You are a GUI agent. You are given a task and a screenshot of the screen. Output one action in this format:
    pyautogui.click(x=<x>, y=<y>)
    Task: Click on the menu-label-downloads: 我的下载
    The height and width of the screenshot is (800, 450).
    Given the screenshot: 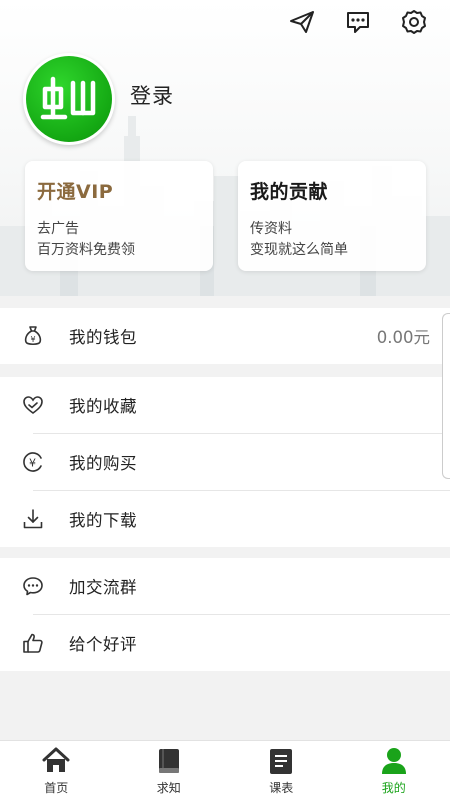 What is the action you would take?
    pyautogui.click(x=103, y=520)
    